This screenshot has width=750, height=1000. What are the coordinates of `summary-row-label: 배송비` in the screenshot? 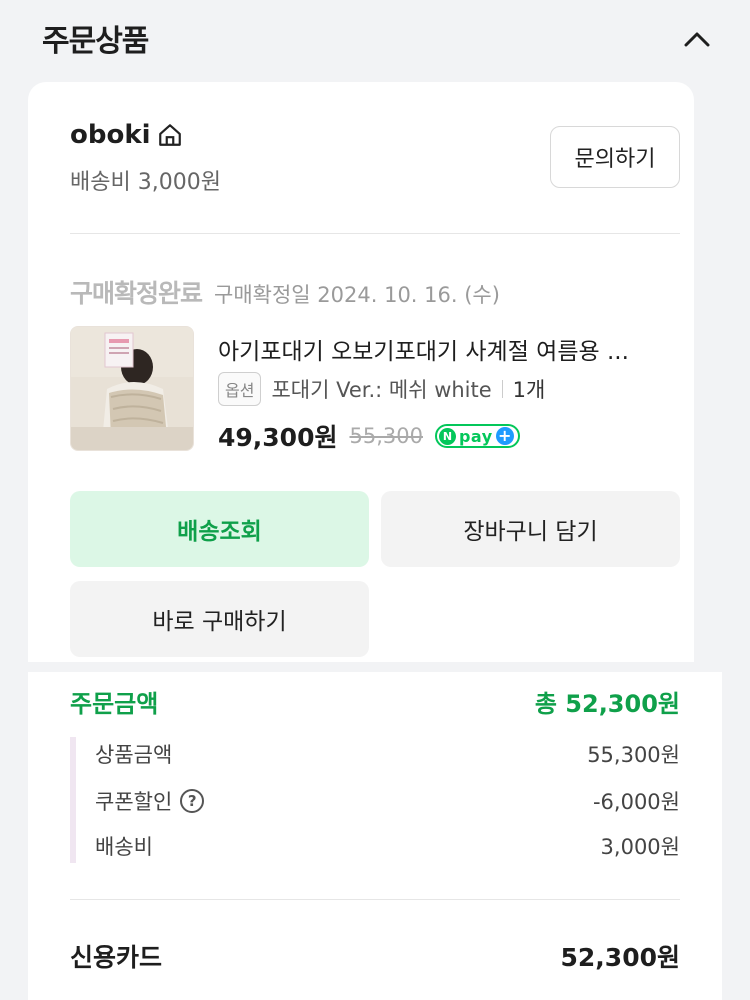 It's located at (124, 847).